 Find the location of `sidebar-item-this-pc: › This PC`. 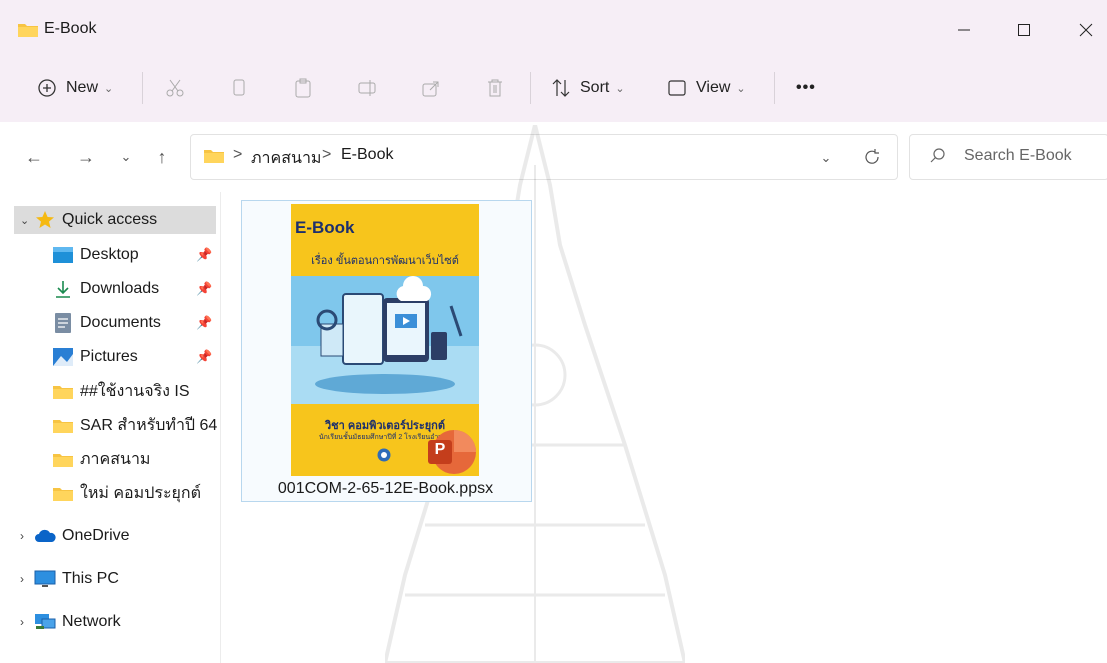

sidebar-item-this-pc: › This PC is located at coordinates (69, 579).